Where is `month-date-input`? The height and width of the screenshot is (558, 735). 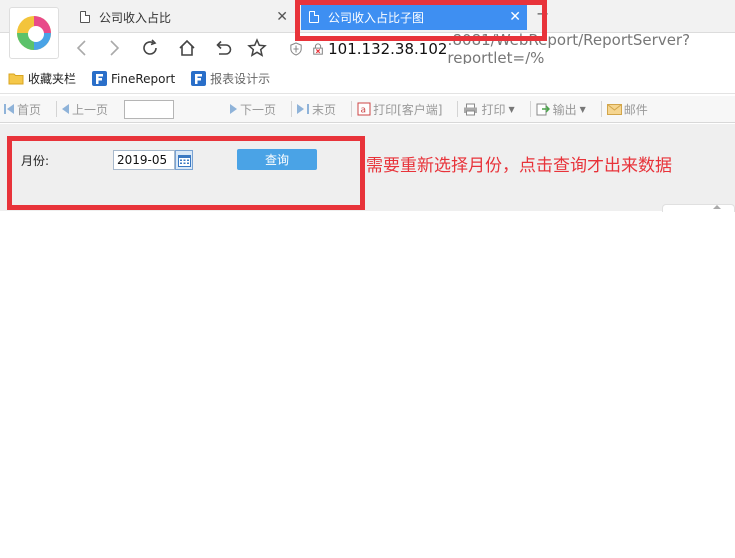 month-date-input is located at coordinates (144, 160).